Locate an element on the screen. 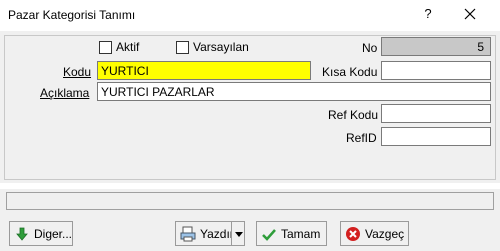  varsayilan-label: Varsayılan is located at coordinates (221, 47).